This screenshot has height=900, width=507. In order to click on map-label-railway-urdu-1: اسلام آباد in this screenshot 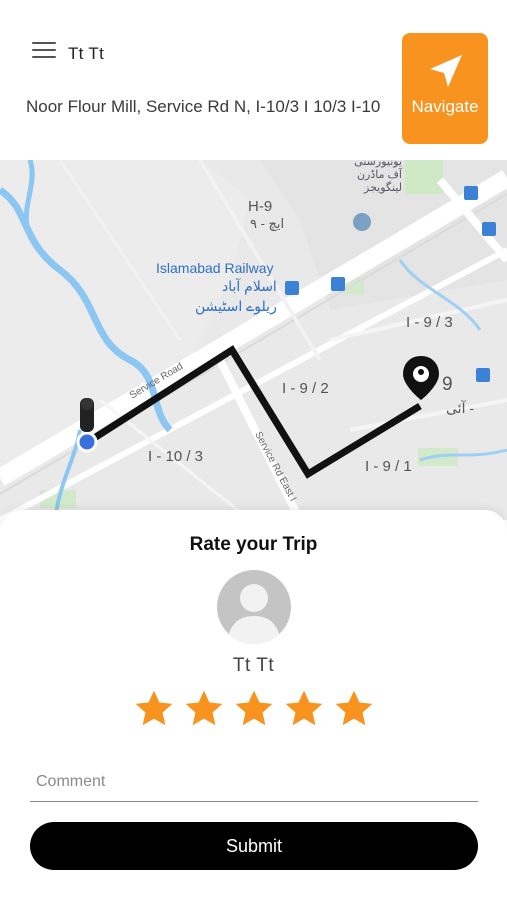, I will do `click(249, 286)`.